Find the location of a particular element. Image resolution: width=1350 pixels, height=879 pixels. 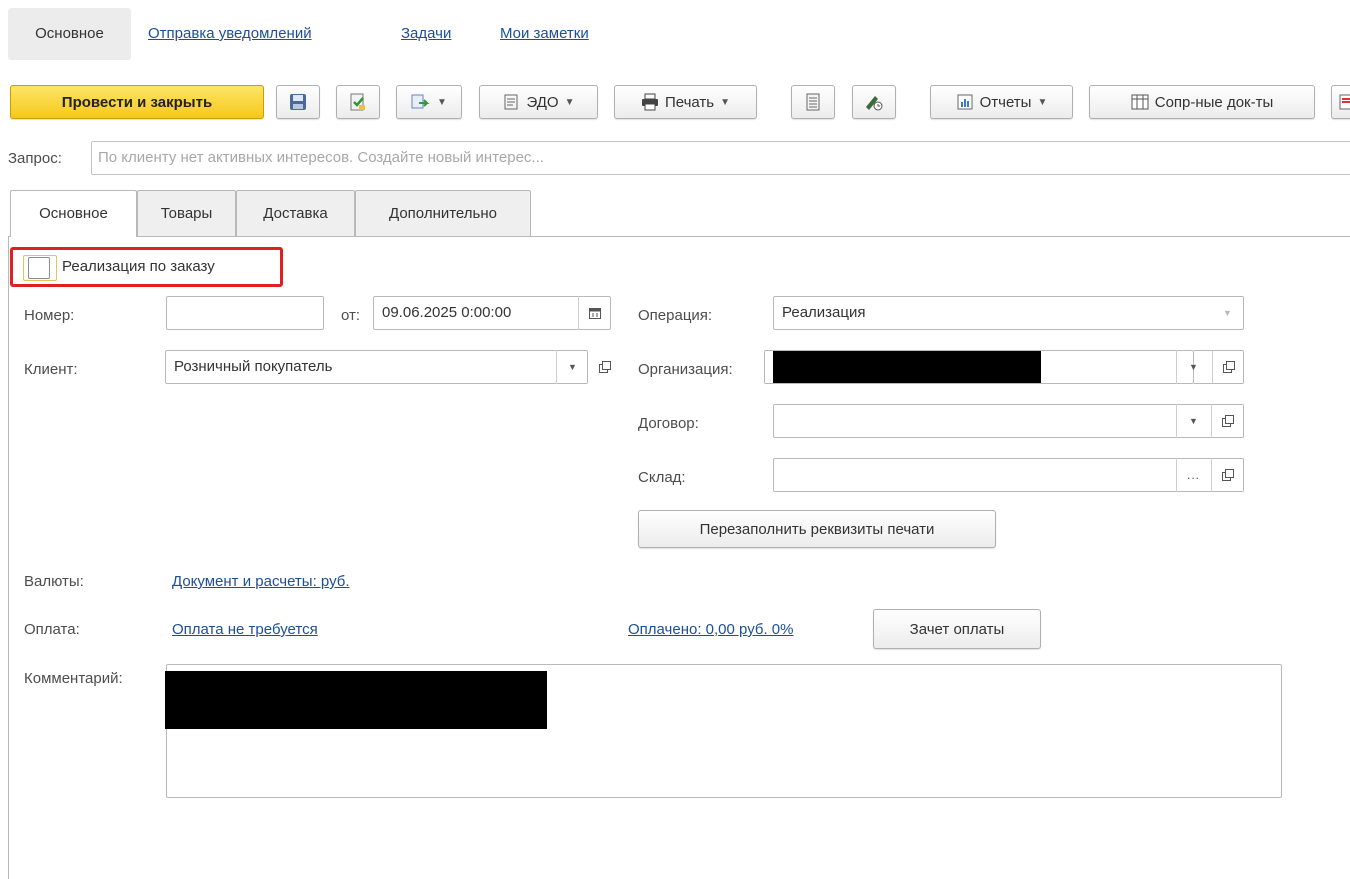

print-button: Печать ▼ is located at coordinates (685, 102).